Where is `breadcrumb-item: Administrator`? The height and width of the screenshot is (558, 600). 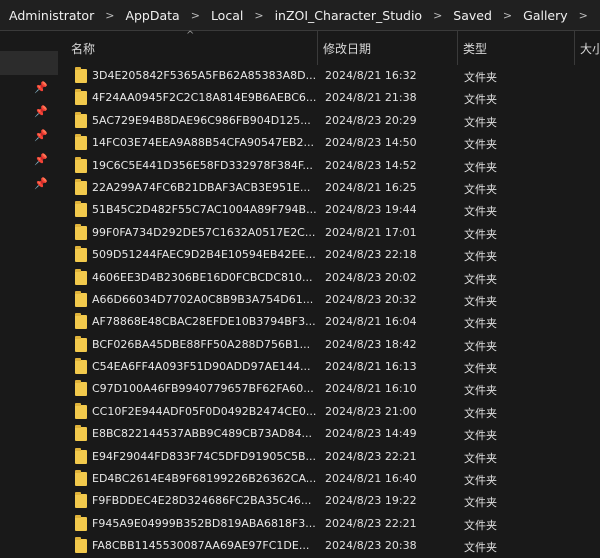 breadcrumb-item: Administrator is located at coordinates (48, 15).